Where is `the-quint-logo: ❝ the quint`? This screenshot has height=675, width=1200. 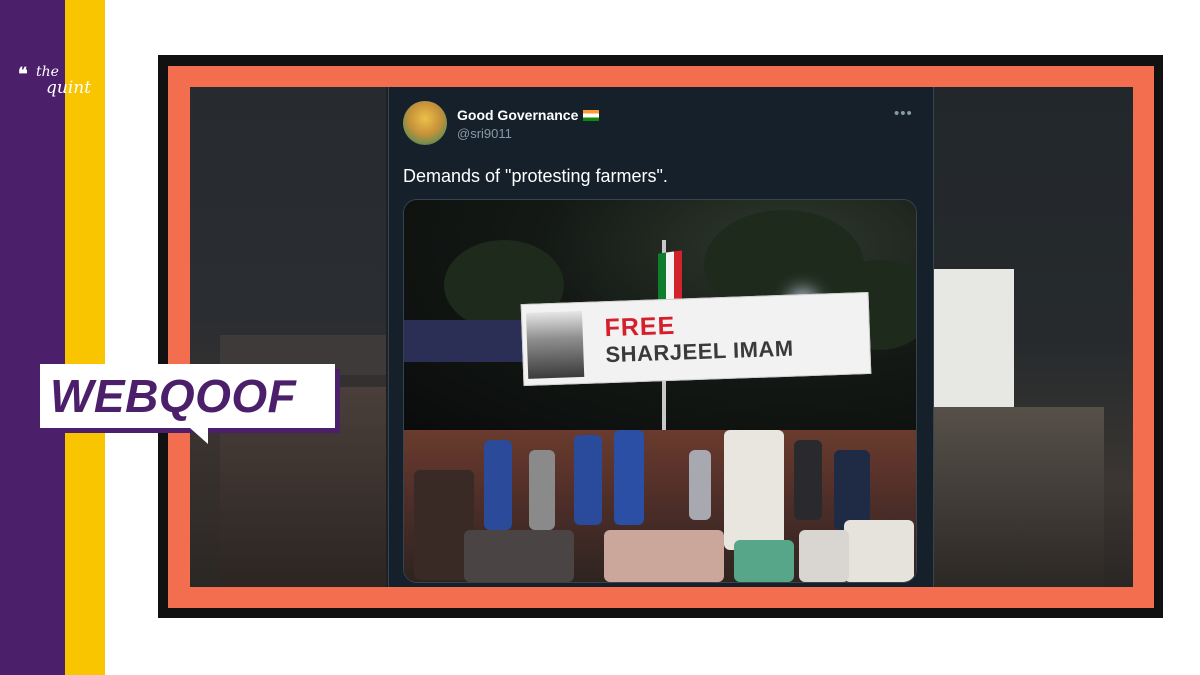
the-quint-logo: ❝ the quint is located at coordinates (58, 84).